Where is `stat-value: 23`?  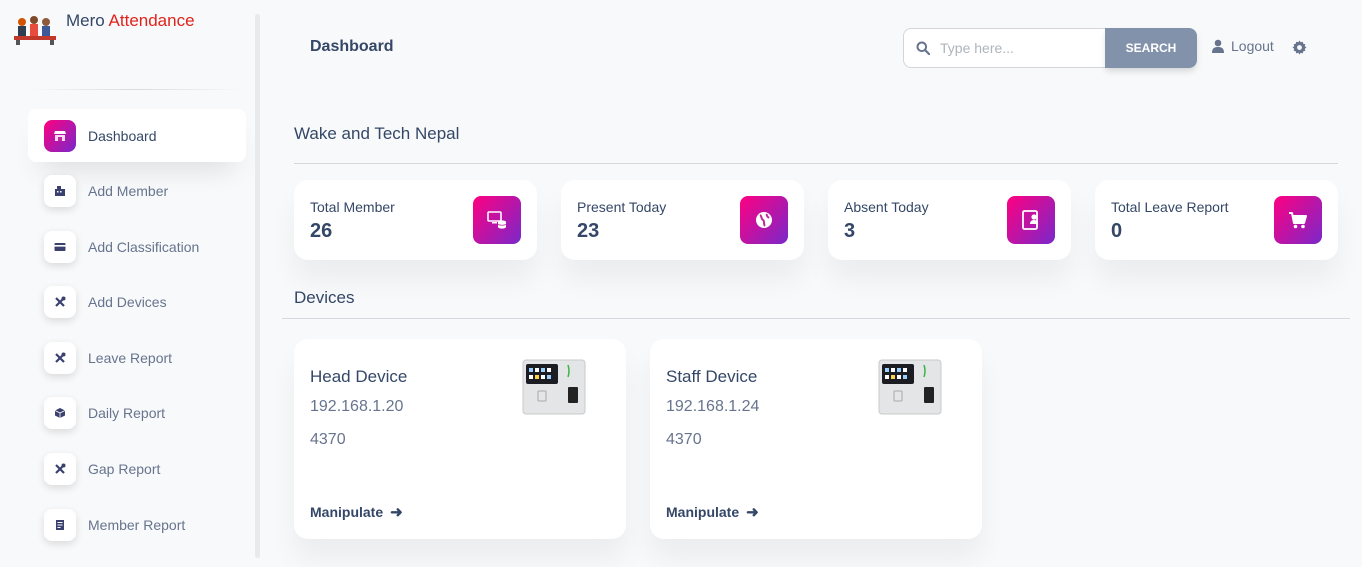
stat-value: 23 is located at coordinates (588, 231).